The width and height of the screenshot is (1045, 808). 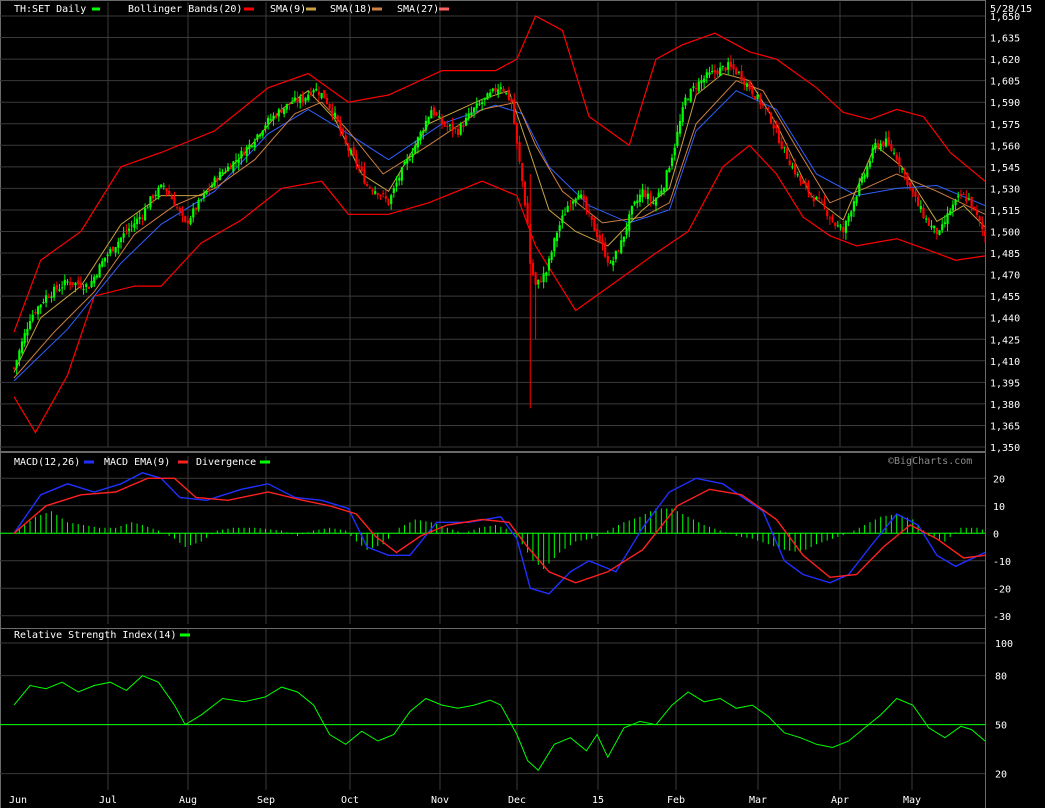 What do you see at coordinates (1005, 189) in the screenshot?
I see `price-tick-label: 1,530` at bounding box center [1005, 189].